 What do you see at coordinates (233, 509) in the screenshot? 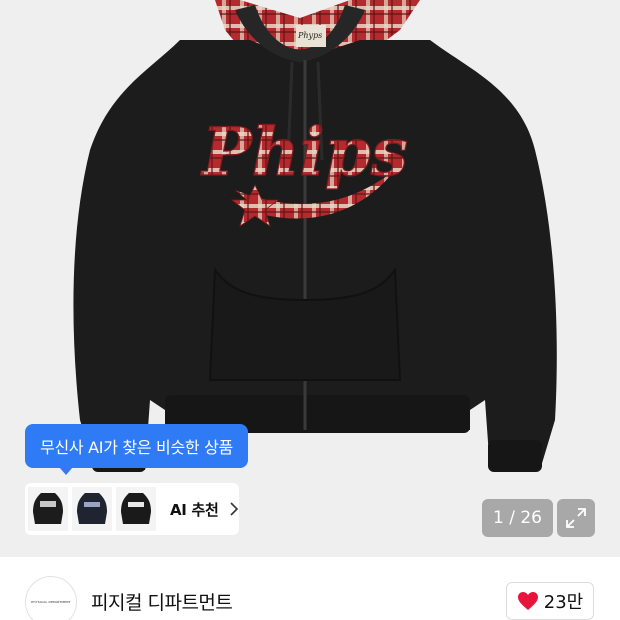
I see `chevron-right-icon` at bounding box center [233, 509].